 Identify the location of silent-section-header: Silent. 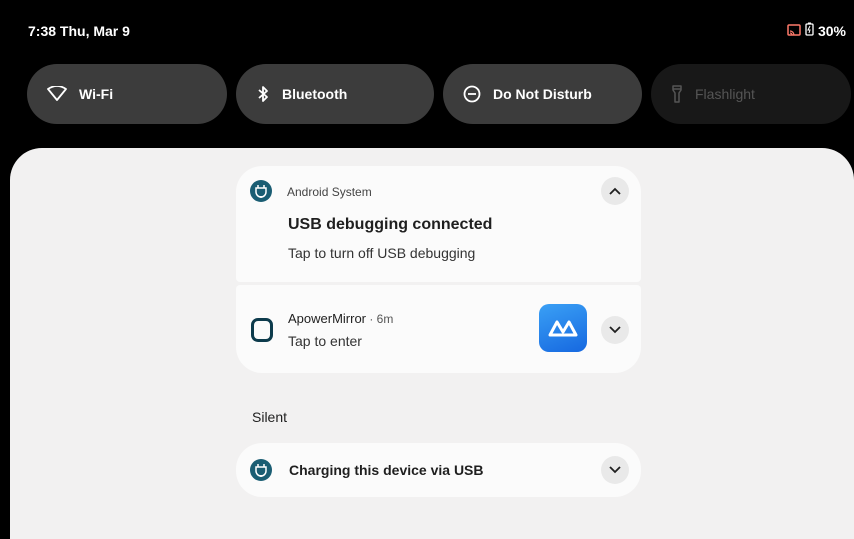
(270, 417).